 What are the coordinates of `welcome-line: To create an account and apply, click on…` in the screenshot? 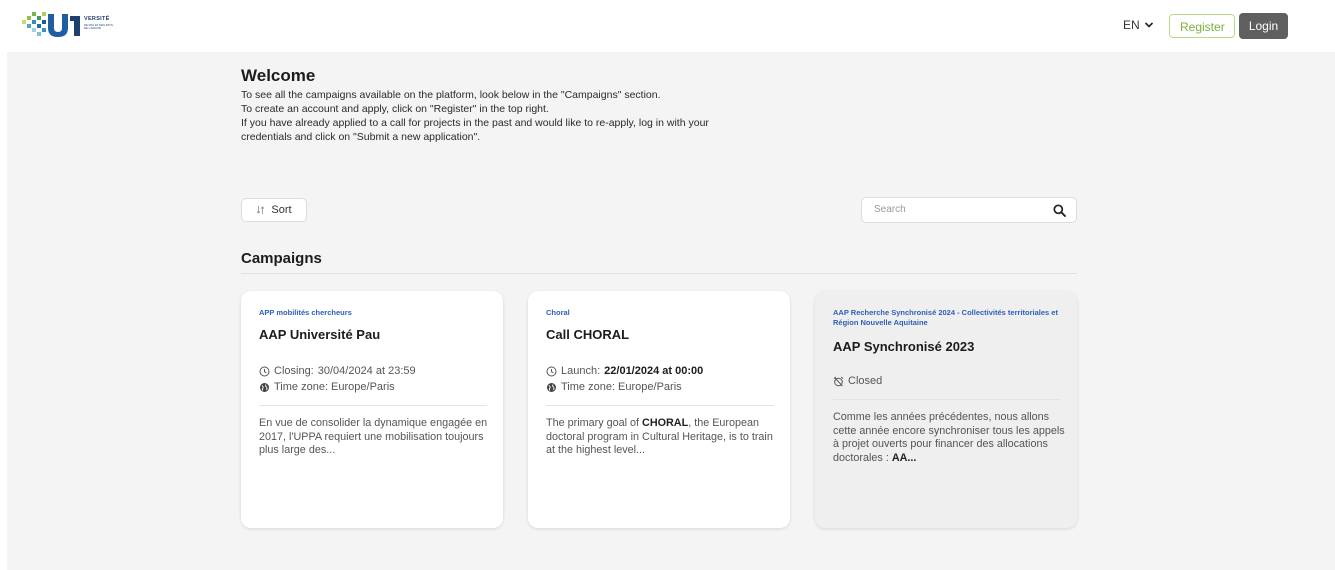 It's located at (395, 109).